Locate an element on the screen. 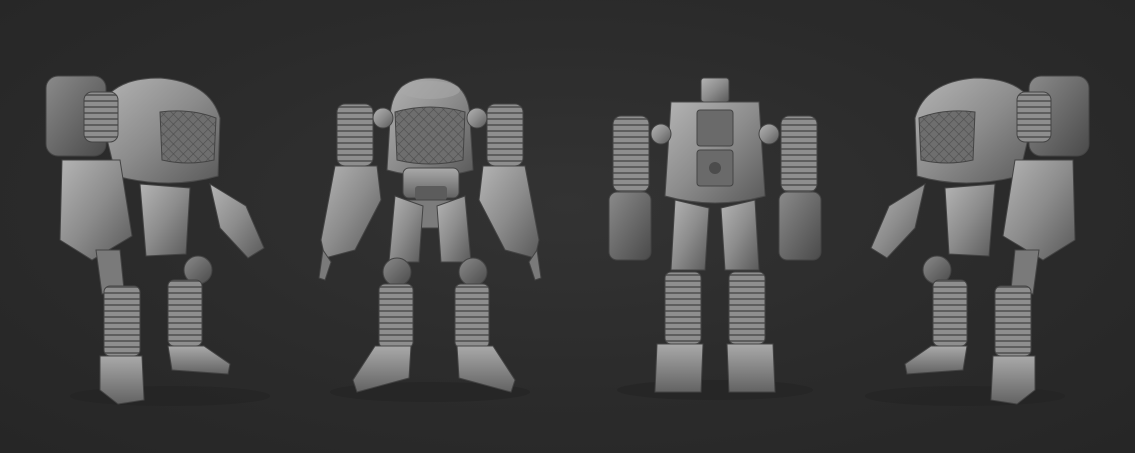  robot-right-three-quarter-model is located at coordinates (977, 240).